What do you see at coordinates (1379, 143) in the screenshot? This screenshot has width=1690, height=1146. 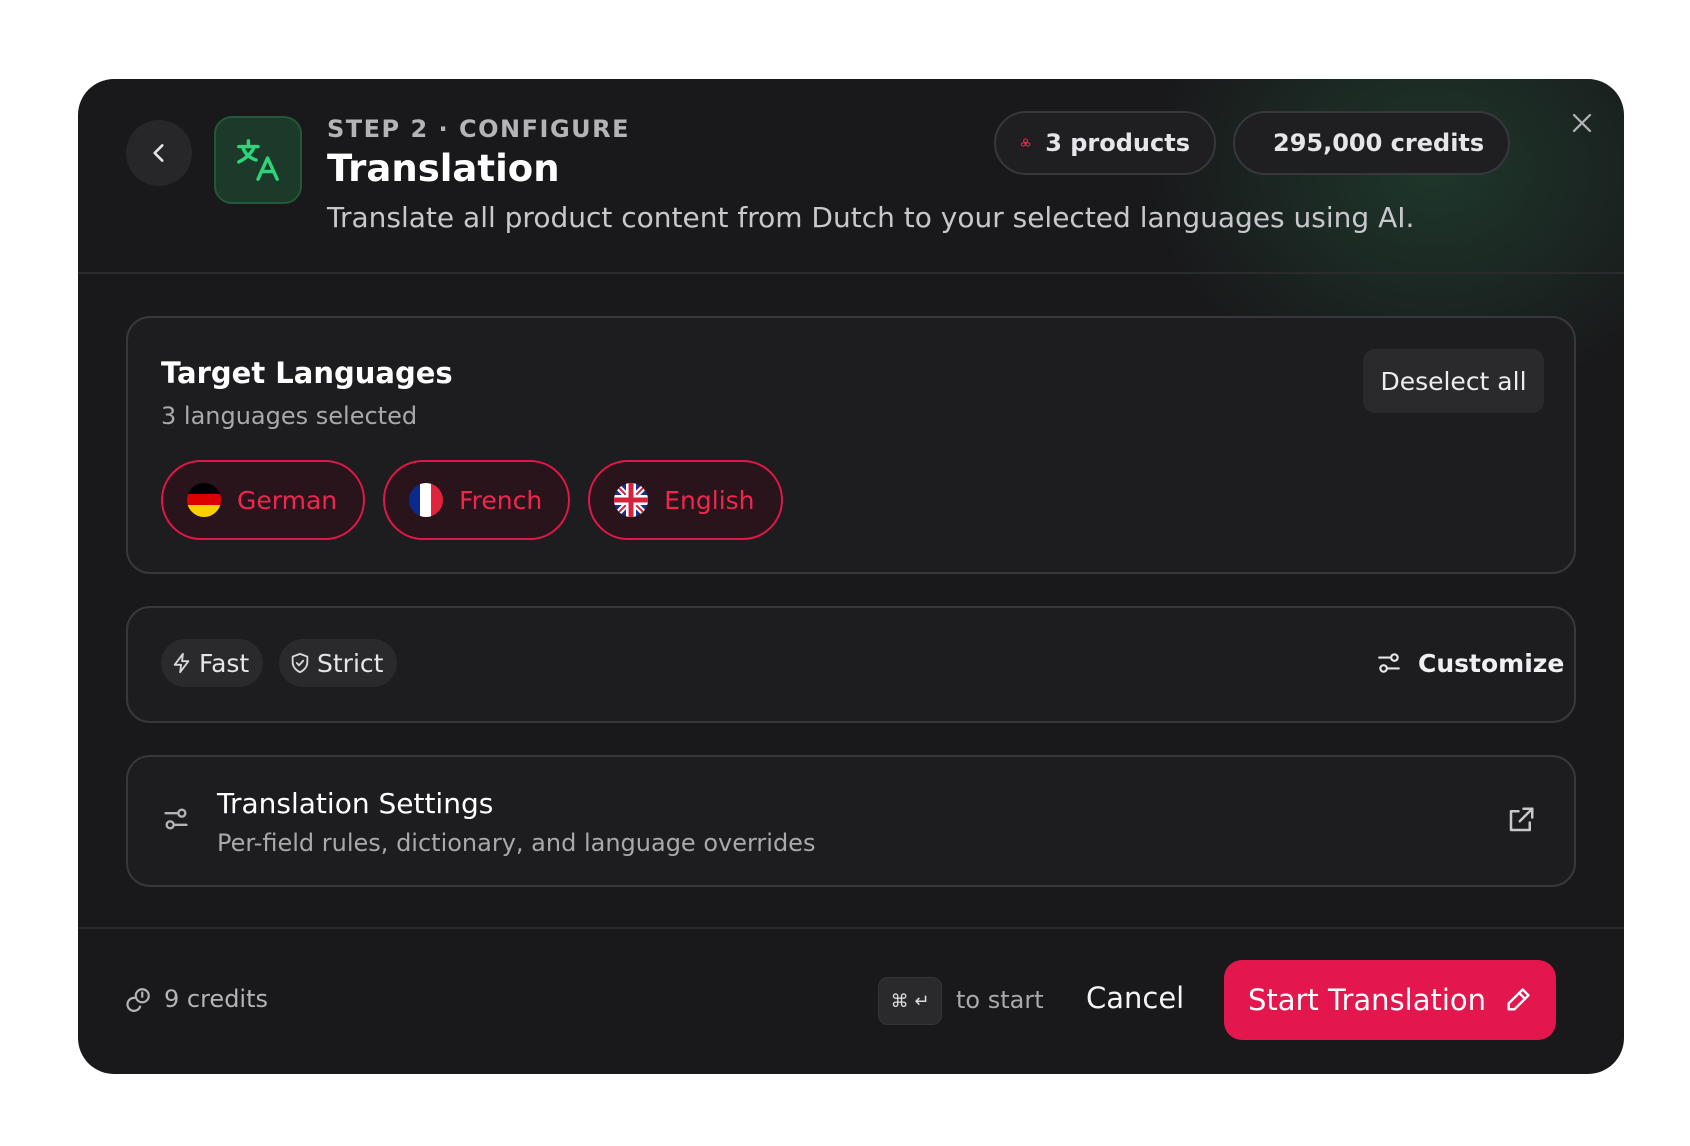 I see `credits-balance-label: 295,000 credits` at bounding box center [1379, 143].